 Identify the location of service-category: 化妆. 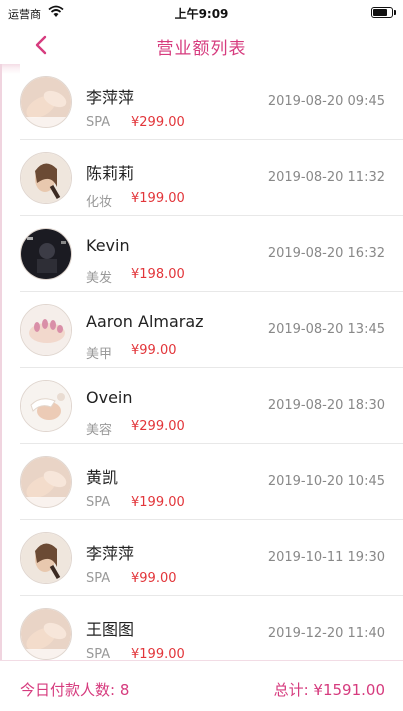
(99, 202).